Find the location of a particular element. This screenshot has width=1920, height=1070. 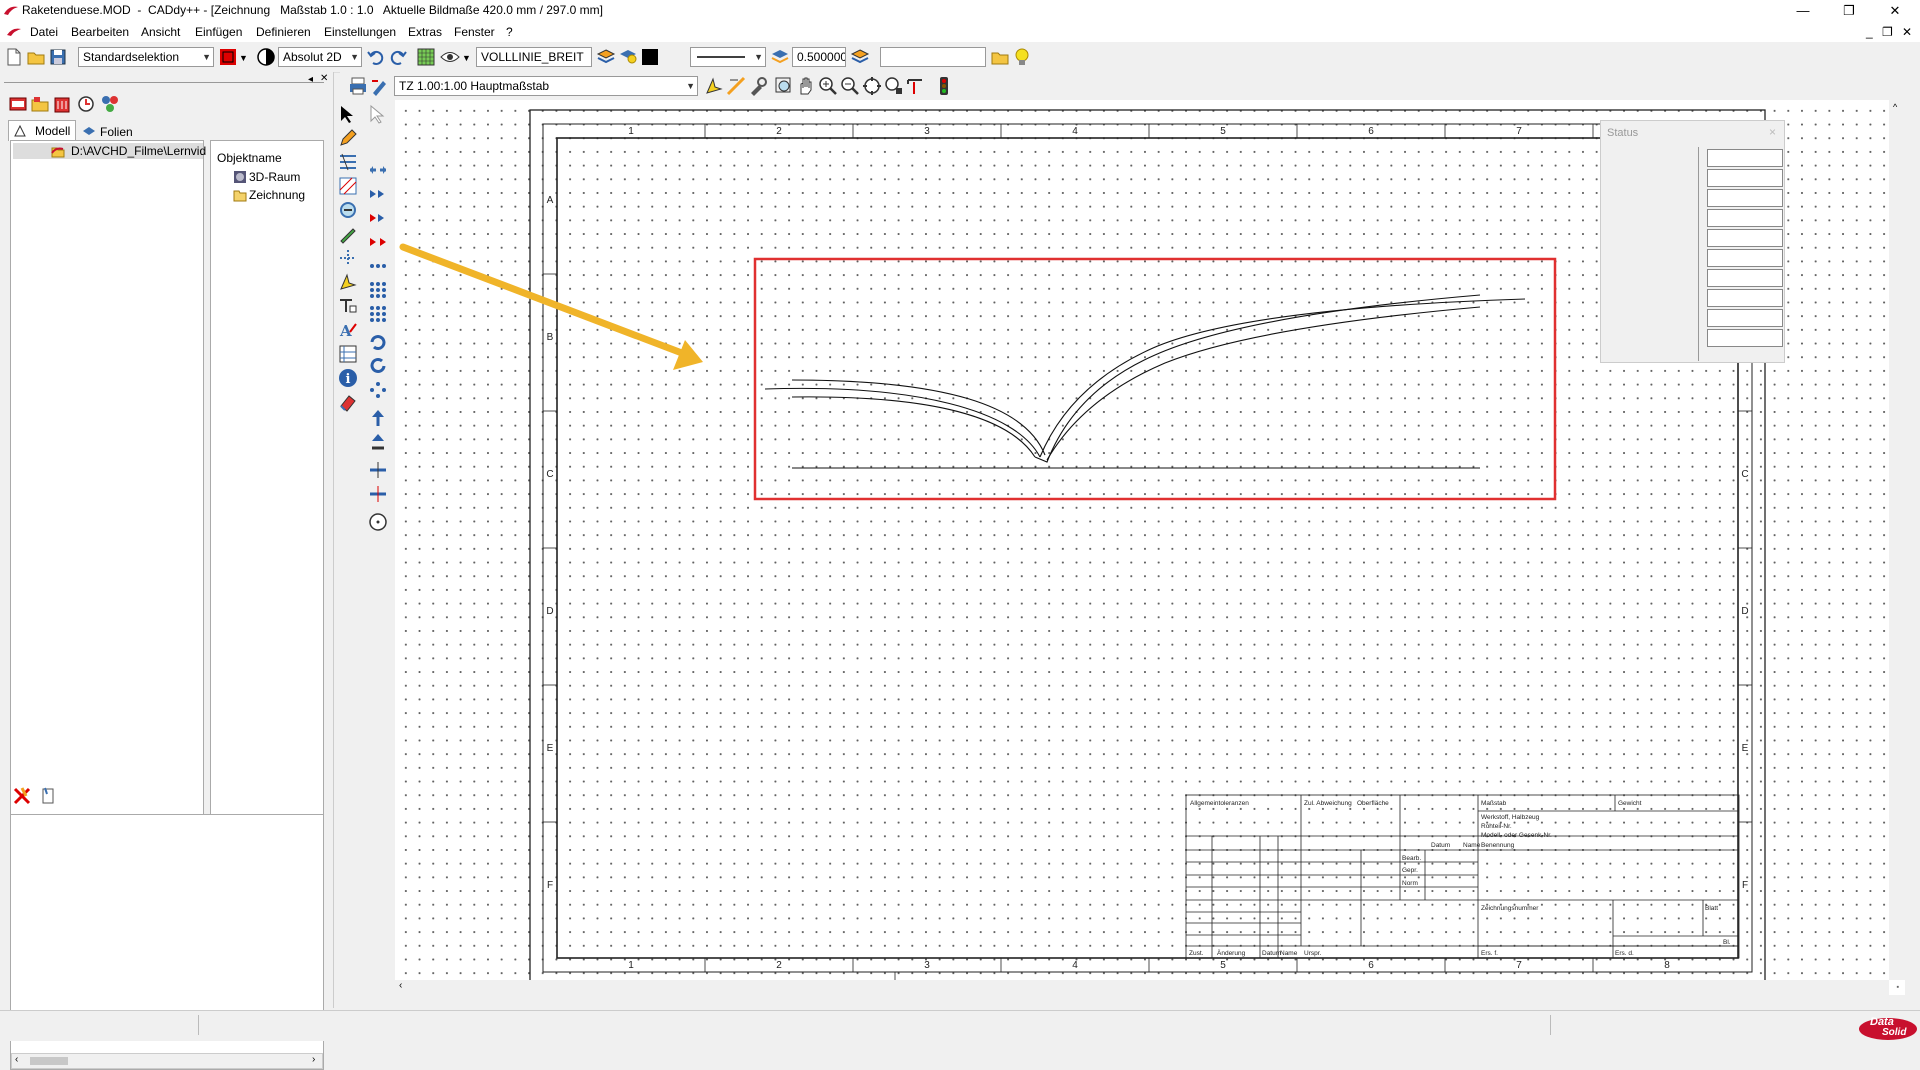

model-icon is located at coordinates (18, 104).